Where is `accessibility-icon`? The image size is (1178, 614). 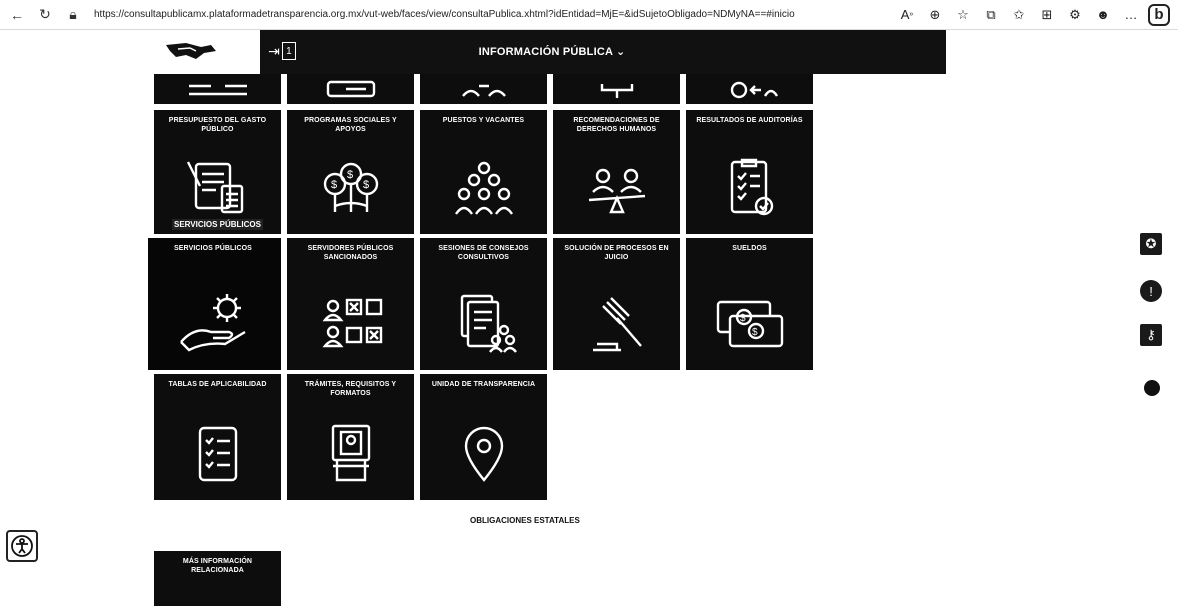
accessibility-icon is located at coordinates (22, 546).